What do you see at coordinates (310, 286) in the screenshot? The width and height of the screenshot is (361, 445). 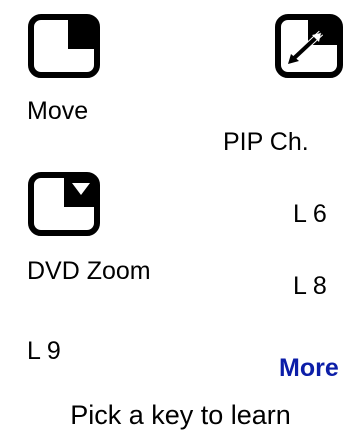 I see `l8-key: L 8` at bounding box center [310, 286].